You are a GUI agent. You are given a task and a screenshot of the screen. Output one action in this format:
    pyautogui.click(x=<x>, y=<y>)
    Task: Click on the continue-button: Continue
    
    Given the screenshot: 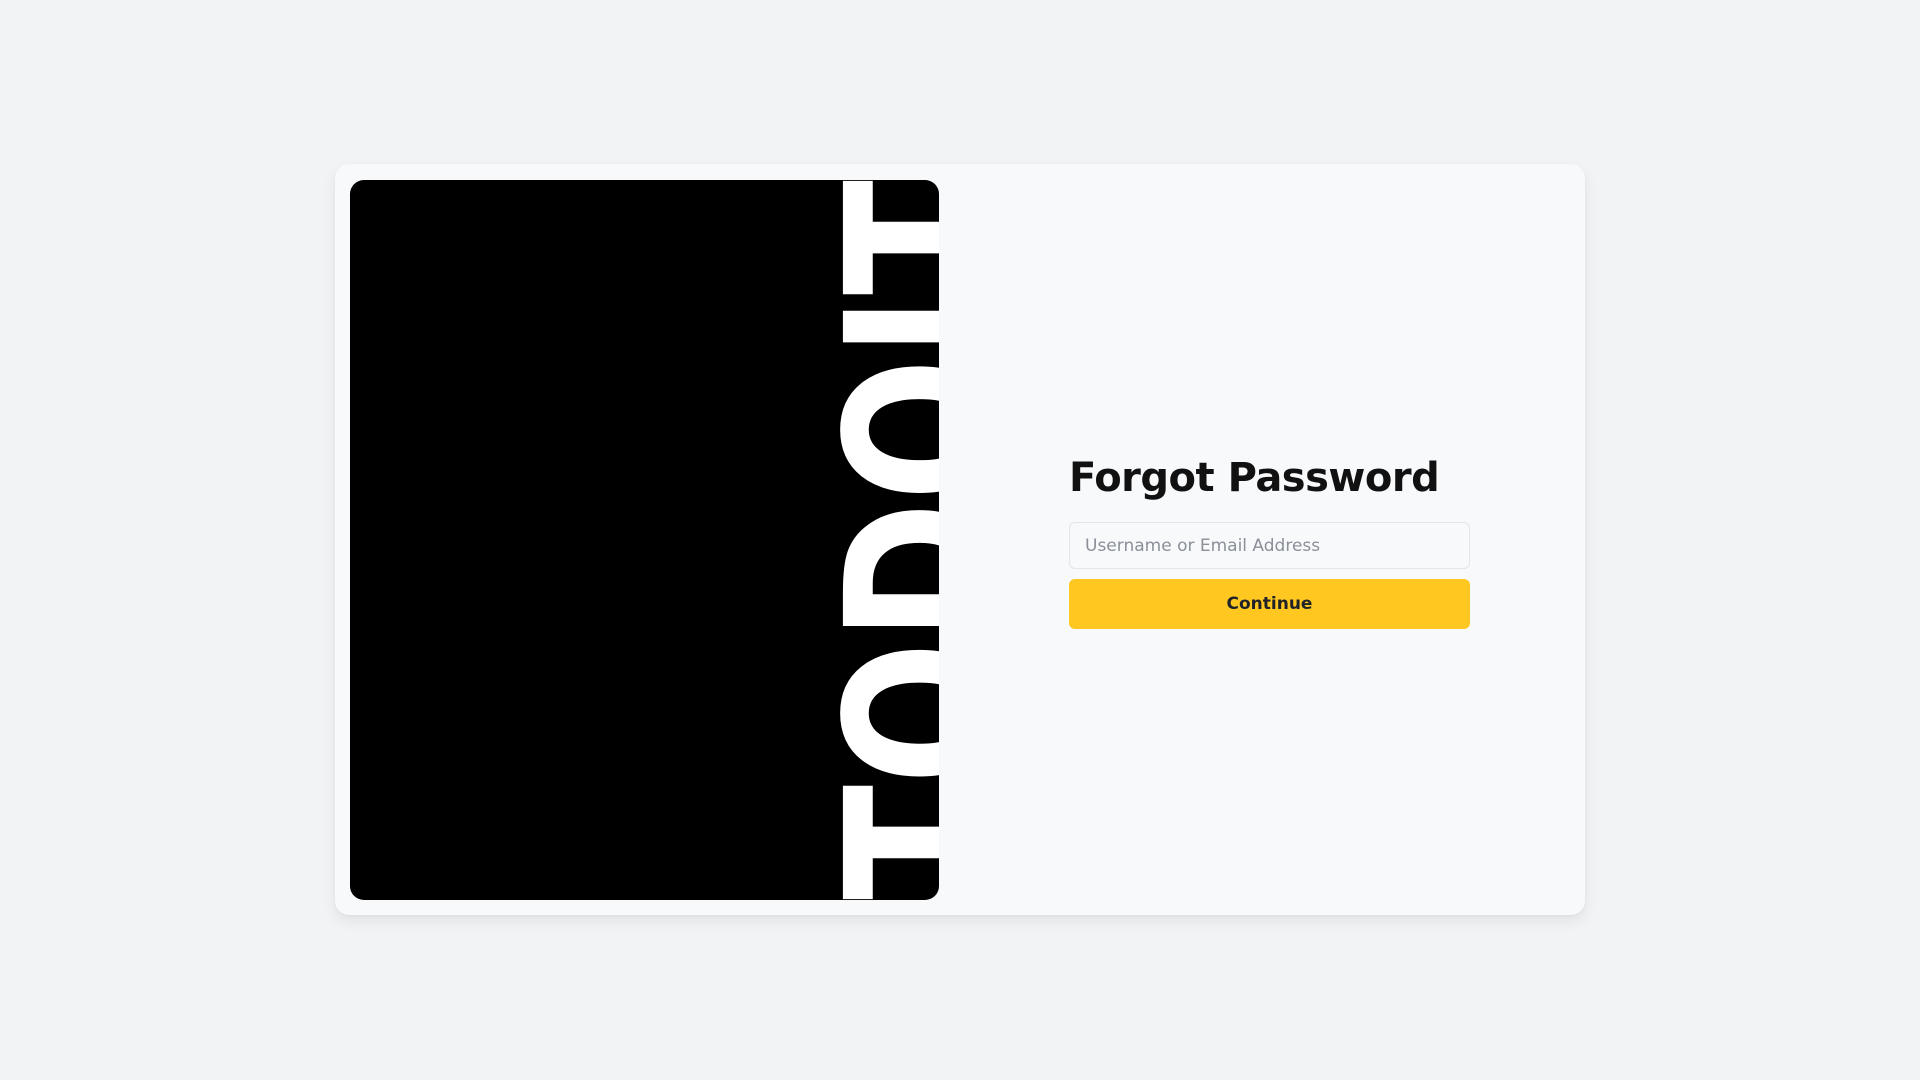 What is the action you would take?
    pyautogui.click(x=1269, y=604)
    